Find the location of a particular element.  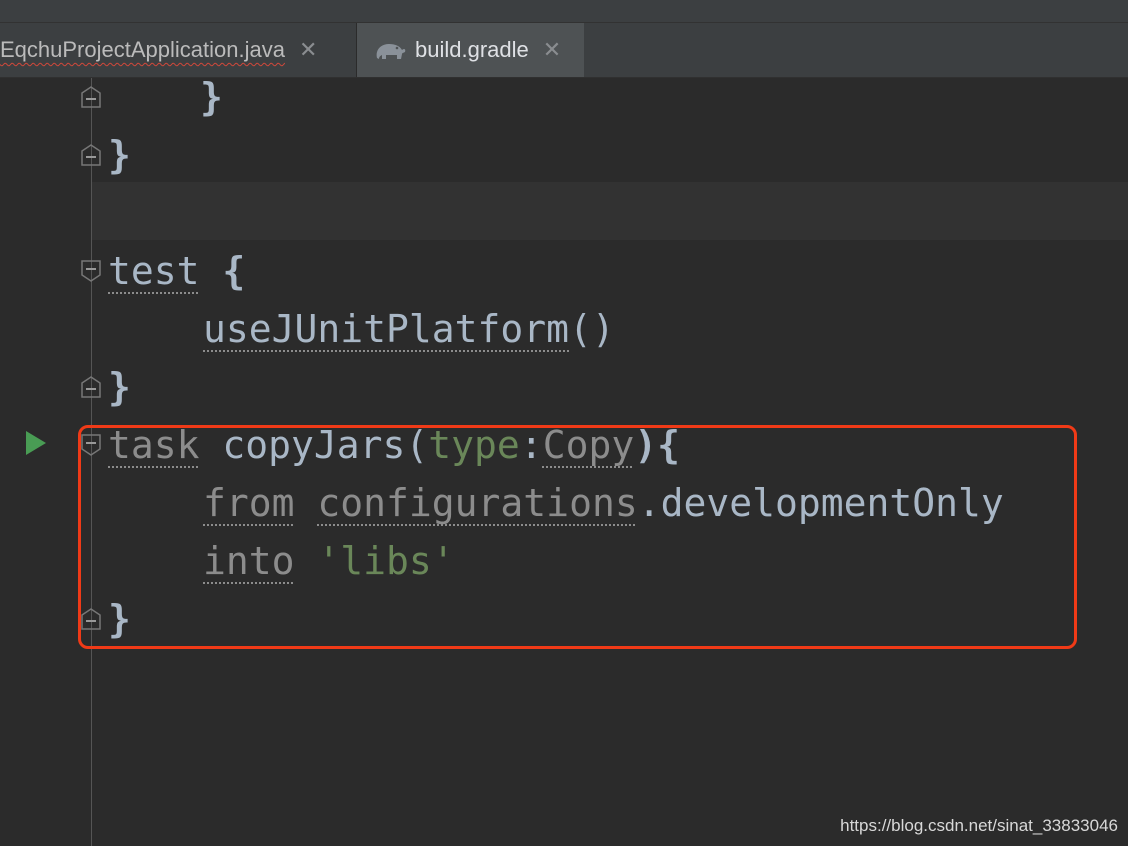

gradle-elephant-icon is located at coordinates (391, 51).